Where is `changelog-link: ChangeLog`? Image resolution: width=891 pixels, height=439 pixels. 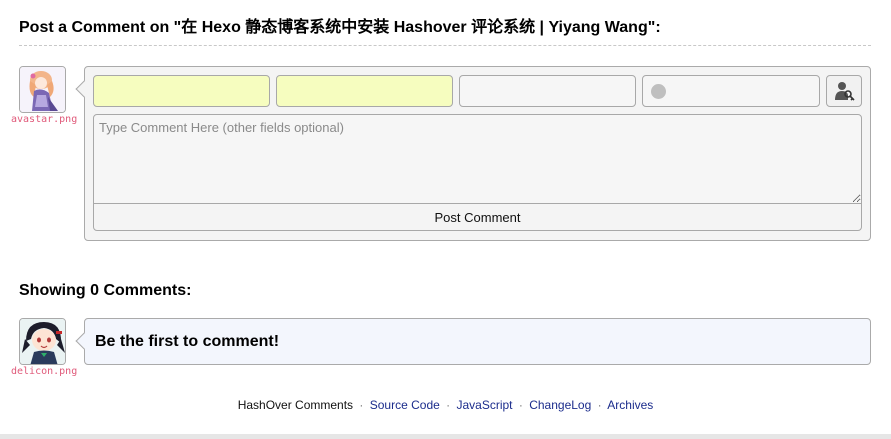 changelog-link: ChangeLog is located at coordinates (560, 405).